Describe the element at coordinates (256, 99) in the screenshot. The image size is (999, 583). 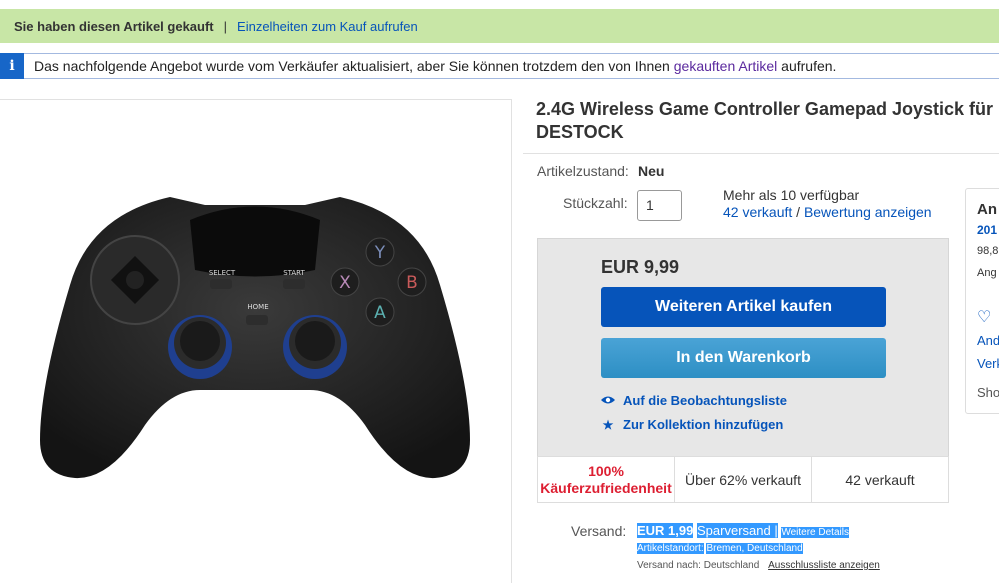
I see `image-area-top-border` at that location.